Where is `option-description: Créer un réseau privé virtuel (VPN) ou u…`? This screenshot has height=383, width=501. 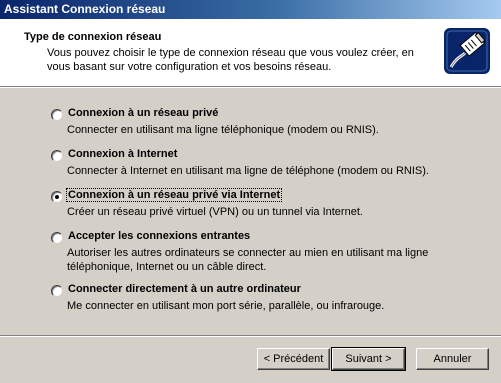
option-description: Créer un réseau privé virtuel (VPN) ou u… is located at coordinates (215, 212).